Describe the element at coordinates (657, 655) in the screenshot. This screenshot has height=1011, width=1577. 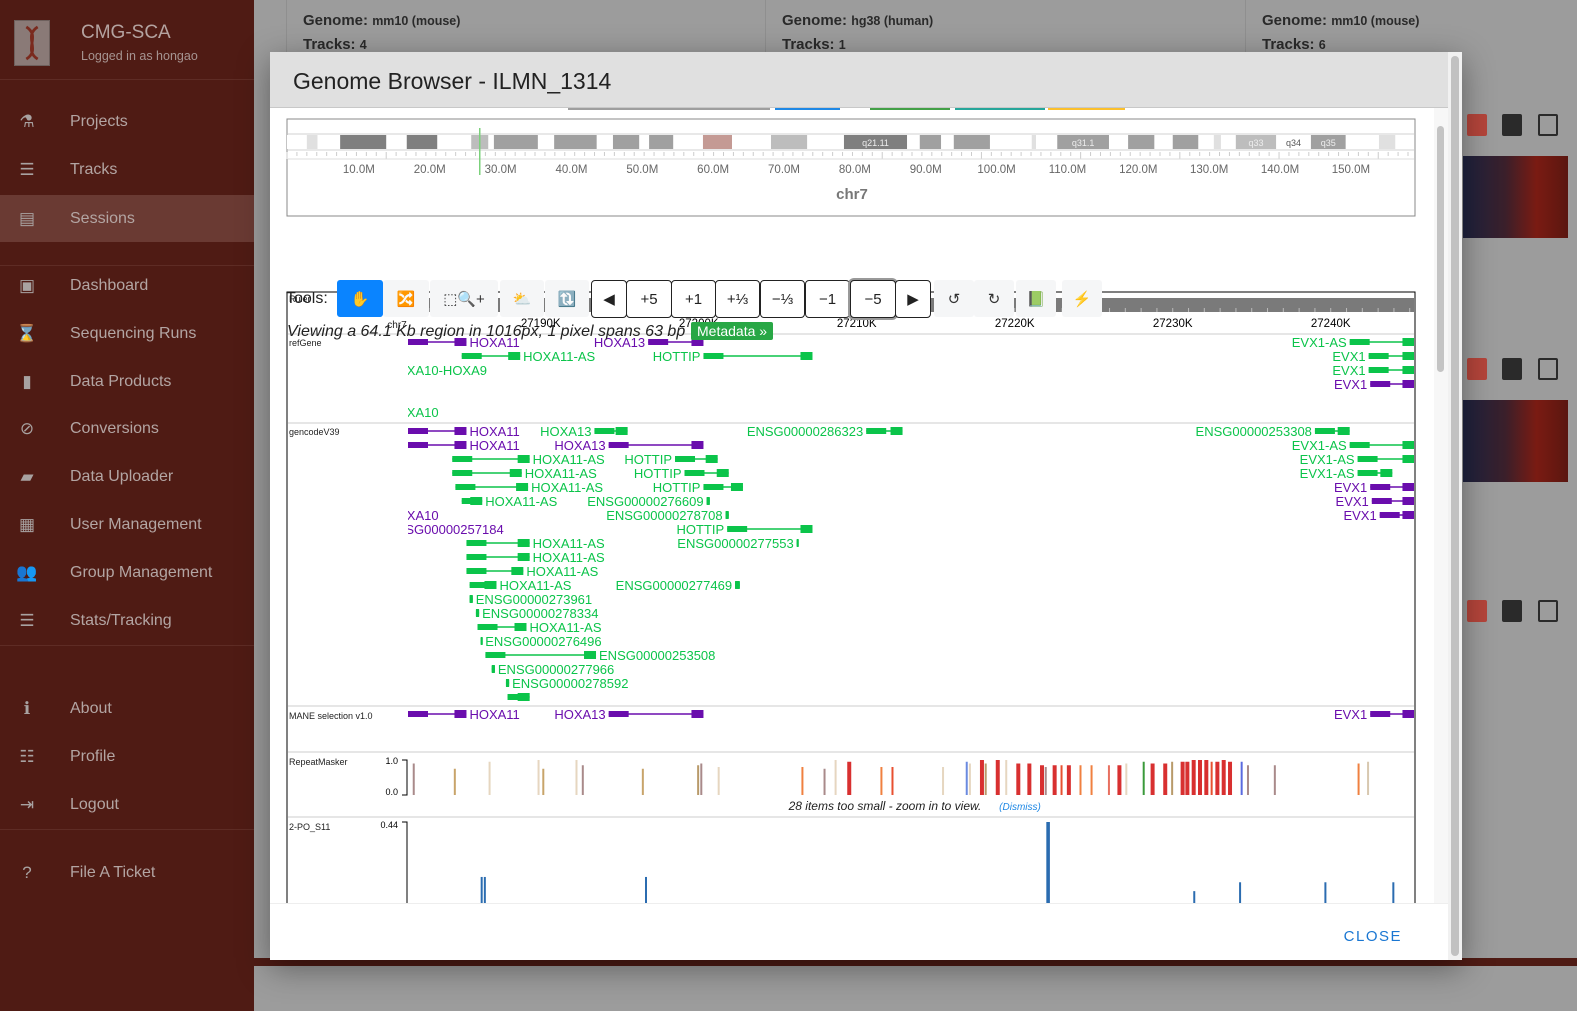
I see `gene-label: ENSG00000253508` at that location.